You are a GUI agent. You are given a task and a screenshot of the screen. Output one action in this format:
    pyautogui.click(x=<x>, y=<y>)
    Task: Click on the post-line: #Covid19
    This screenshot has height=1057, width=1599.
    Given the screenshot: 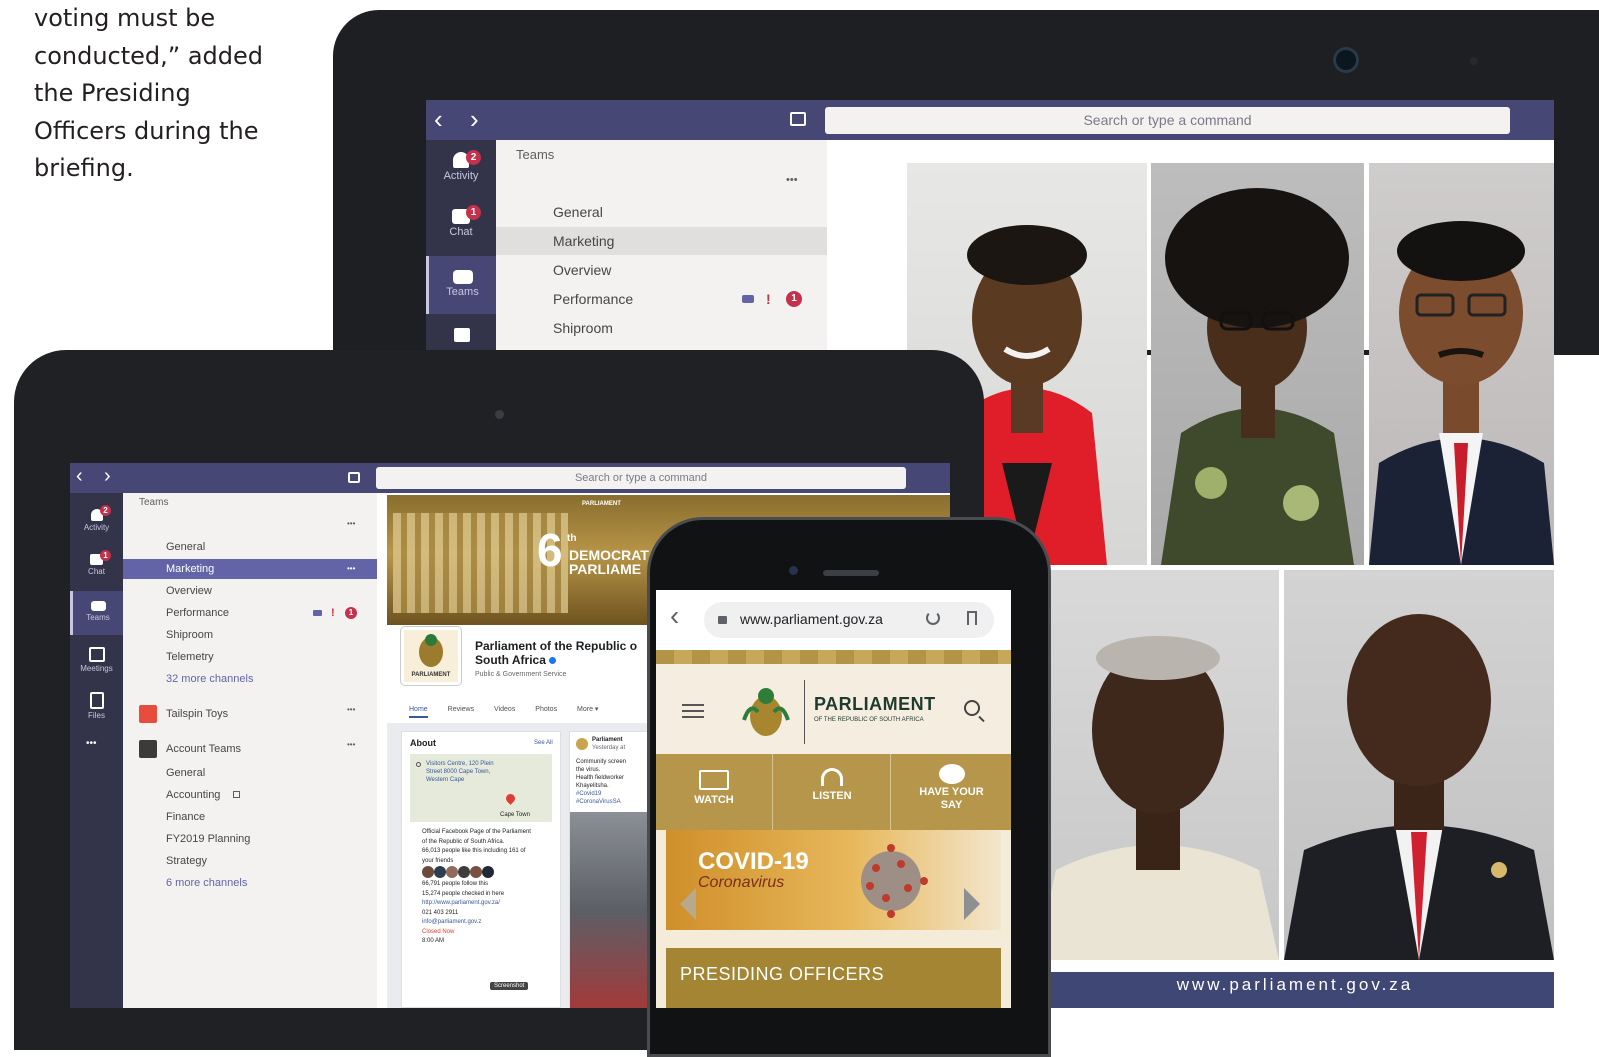 What is the action you would take?
    pyautogui.click(x=589, y=794)
    